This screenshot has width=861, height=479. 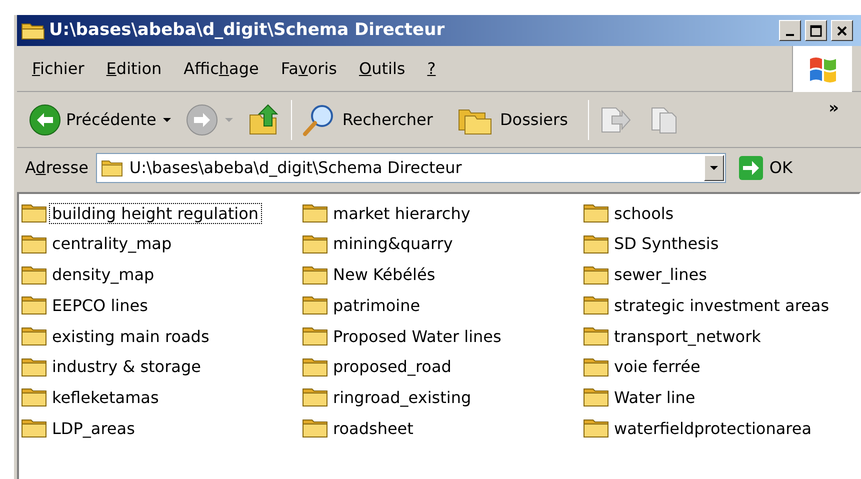 What do you see at coordinates (56, 168) in the screenshot?
I see `address-label: Adresse` at bounding box center [56, 168].